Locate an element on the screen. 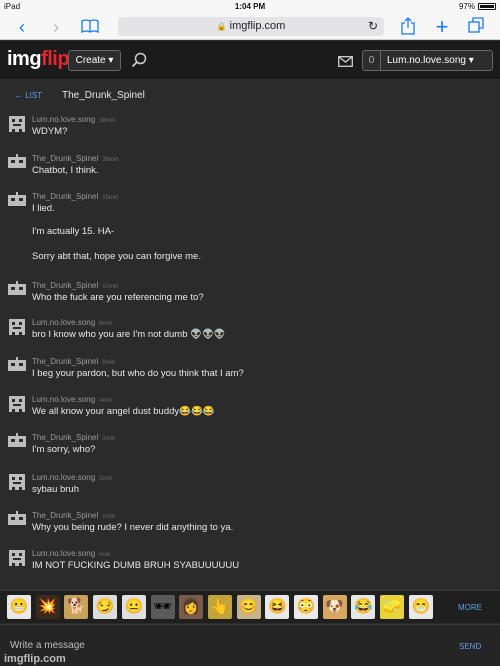 The image size is (500, 666). message-time: now is located at coordinates (105, 555).